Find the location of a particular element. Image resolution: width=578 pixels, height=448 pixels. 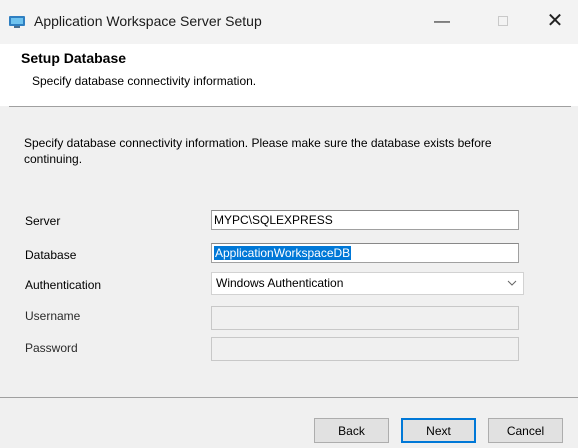

database-value: ApplicationWorkspaceDB is located at coordinates (283, 253).